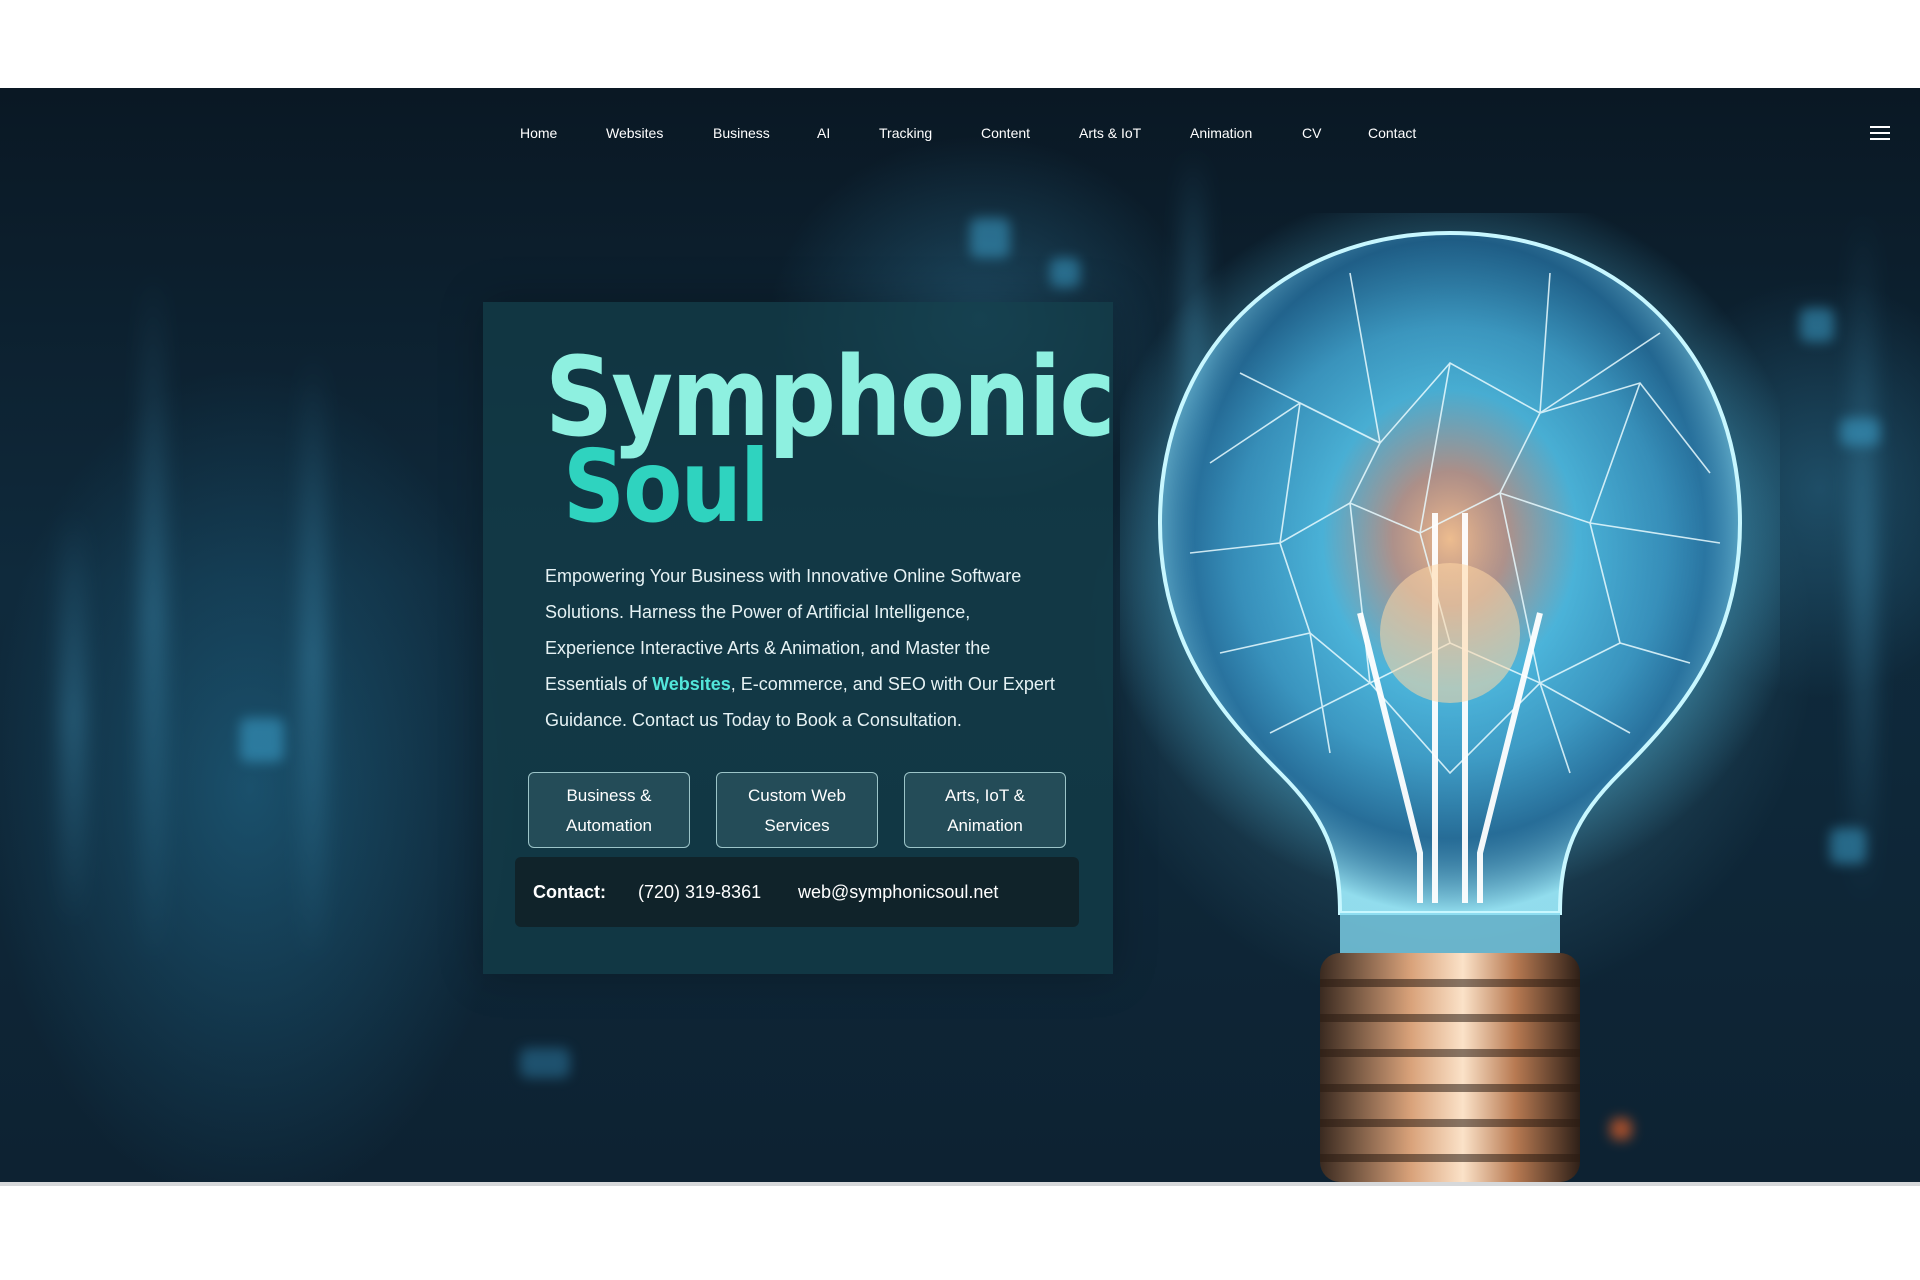  Describe the element at coordinates (634, 133) in the screenshot. I see `nav-link-websites: Websites` at that location.